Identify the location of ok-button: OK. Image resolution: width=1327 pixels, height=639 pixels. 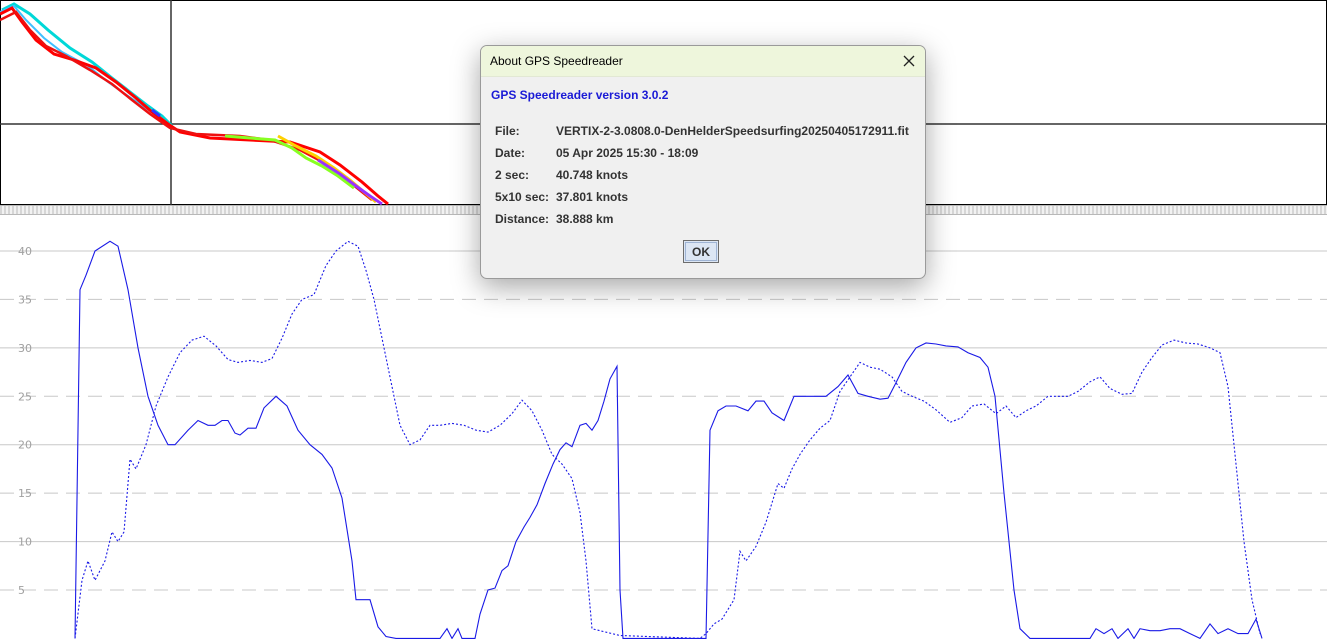
(701, 251).